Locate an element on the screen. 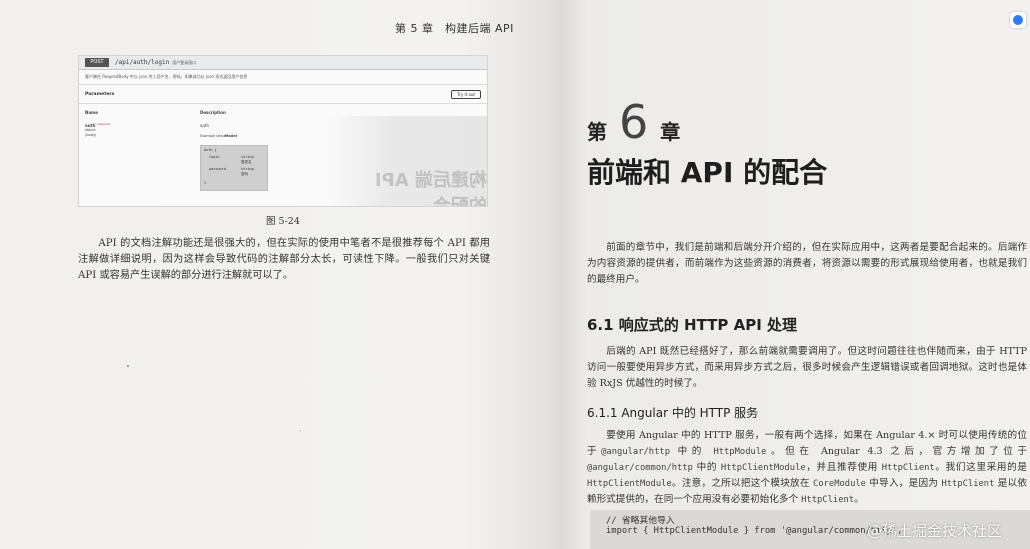 This screenshot has width=1030, height=549. code-comment: // 省略其他导入 is located at coordinates (640, 521).